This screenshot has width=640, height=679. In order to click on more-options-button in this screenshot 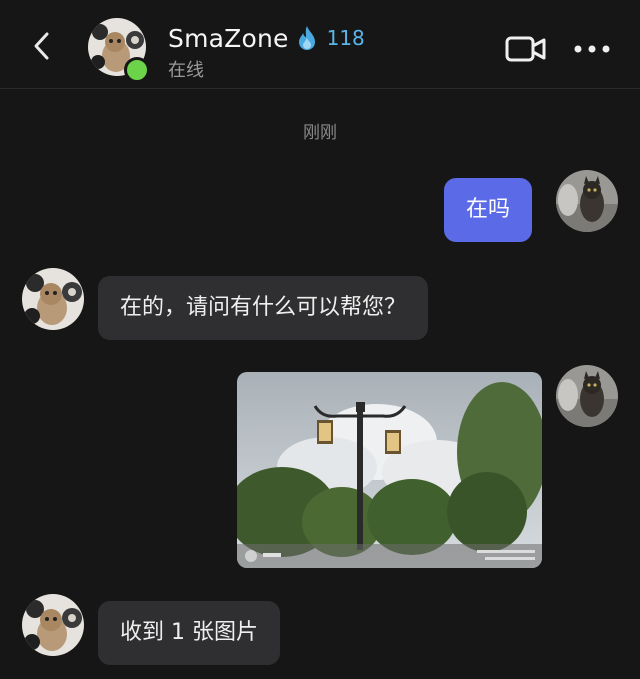, I will do `click(592, 49)`.